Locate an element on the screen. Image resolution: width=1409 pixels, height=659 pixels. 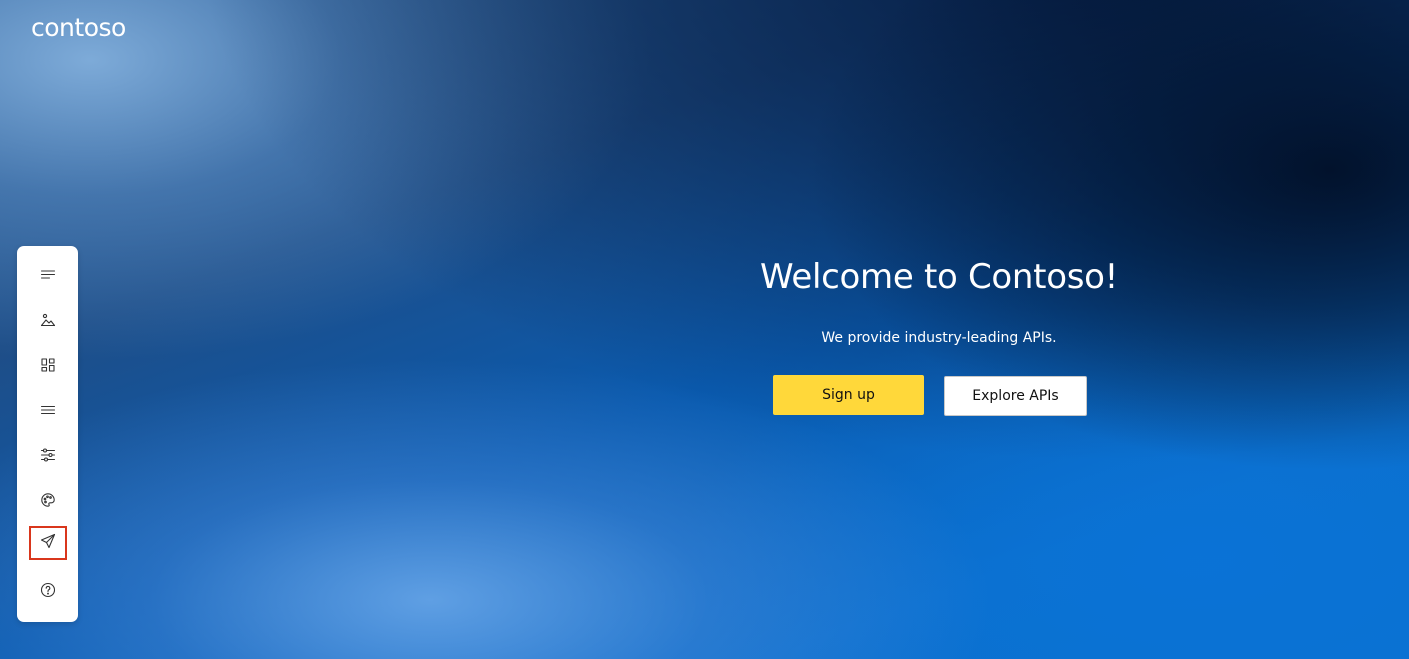
sidebar-item-styles is located at coordinates (47, 502).